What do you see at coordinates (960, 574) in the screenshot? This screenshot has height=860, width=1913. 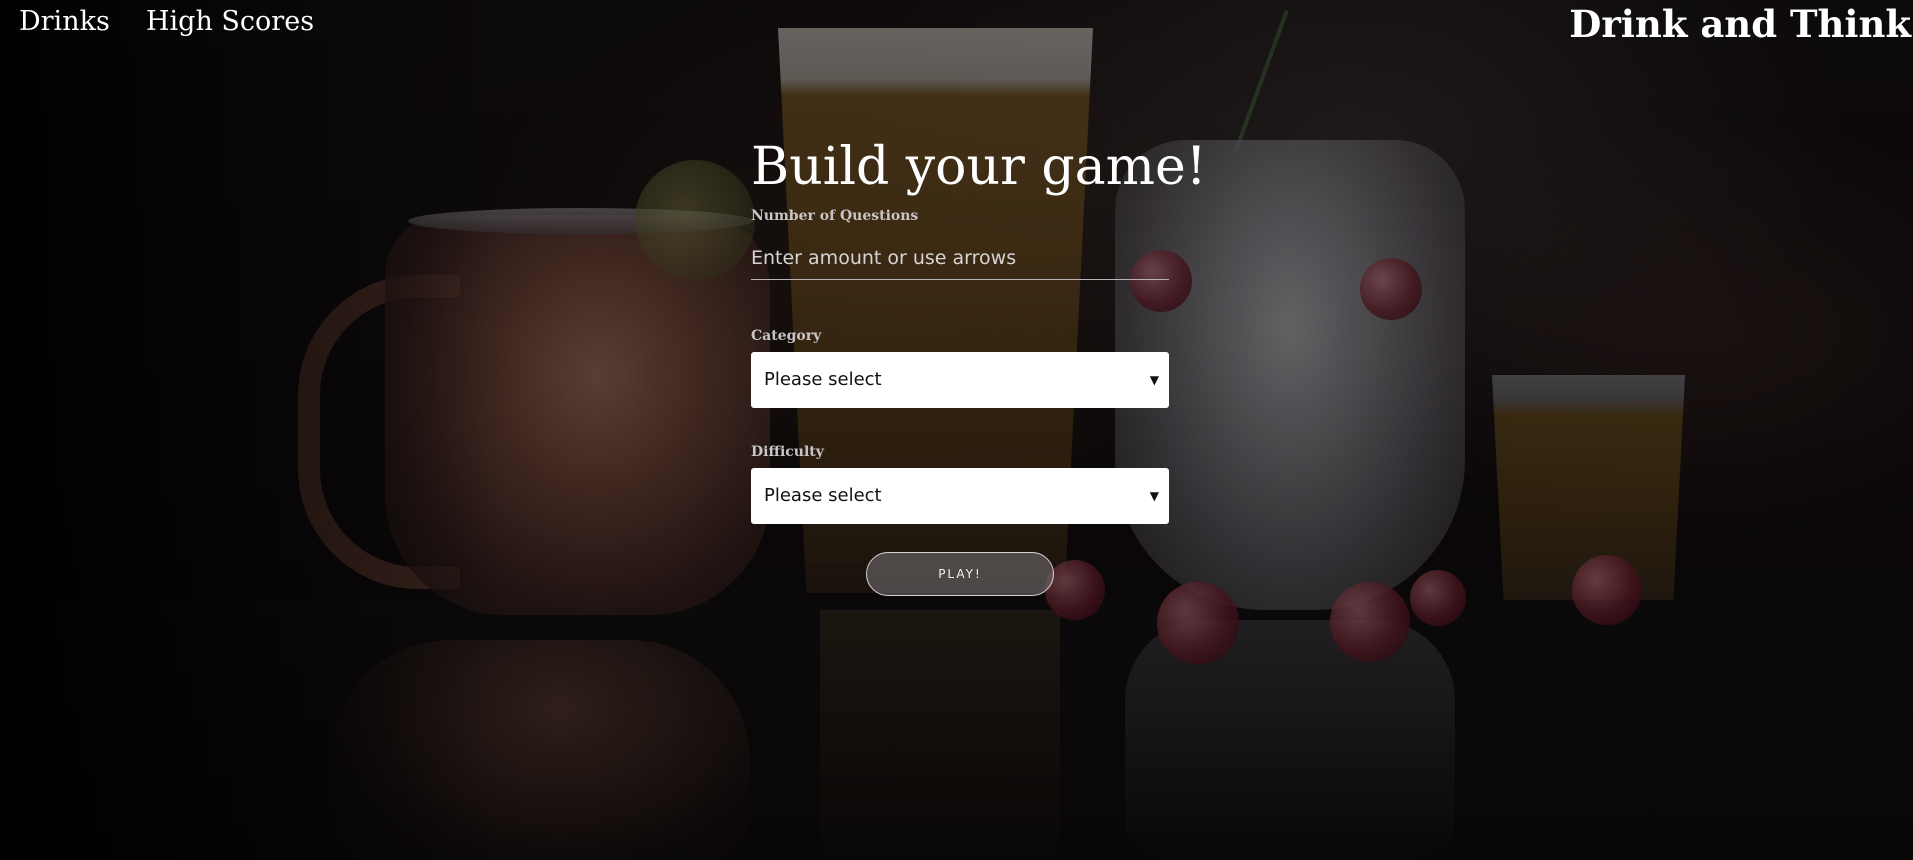 I see `play-button: PLAY!` at bounding box center [960, 574].